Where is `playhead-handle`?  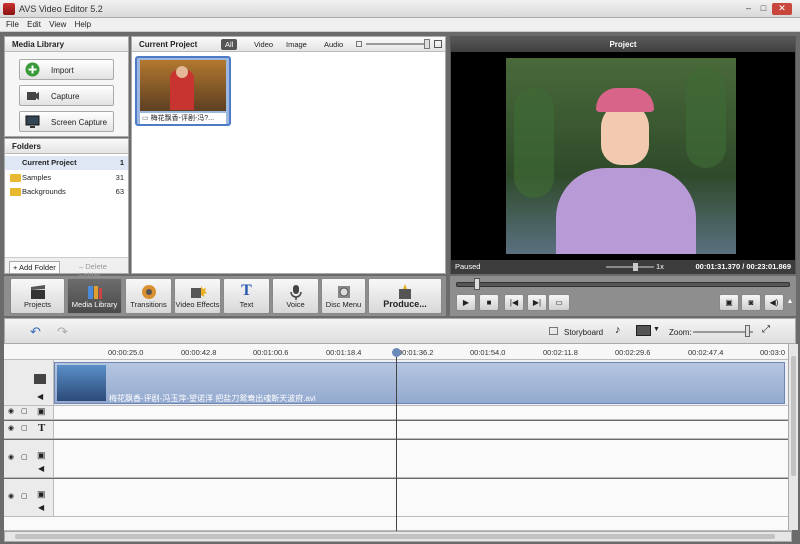
playhead-handle is located at coordinates (396, 352).